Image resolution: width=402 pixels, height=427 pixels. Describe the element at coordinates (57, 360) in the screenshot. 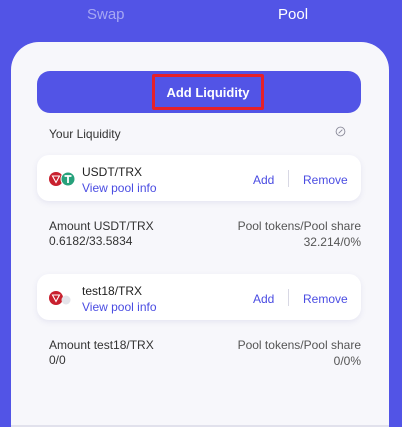

I see `amount-value: 0/0` at that location.